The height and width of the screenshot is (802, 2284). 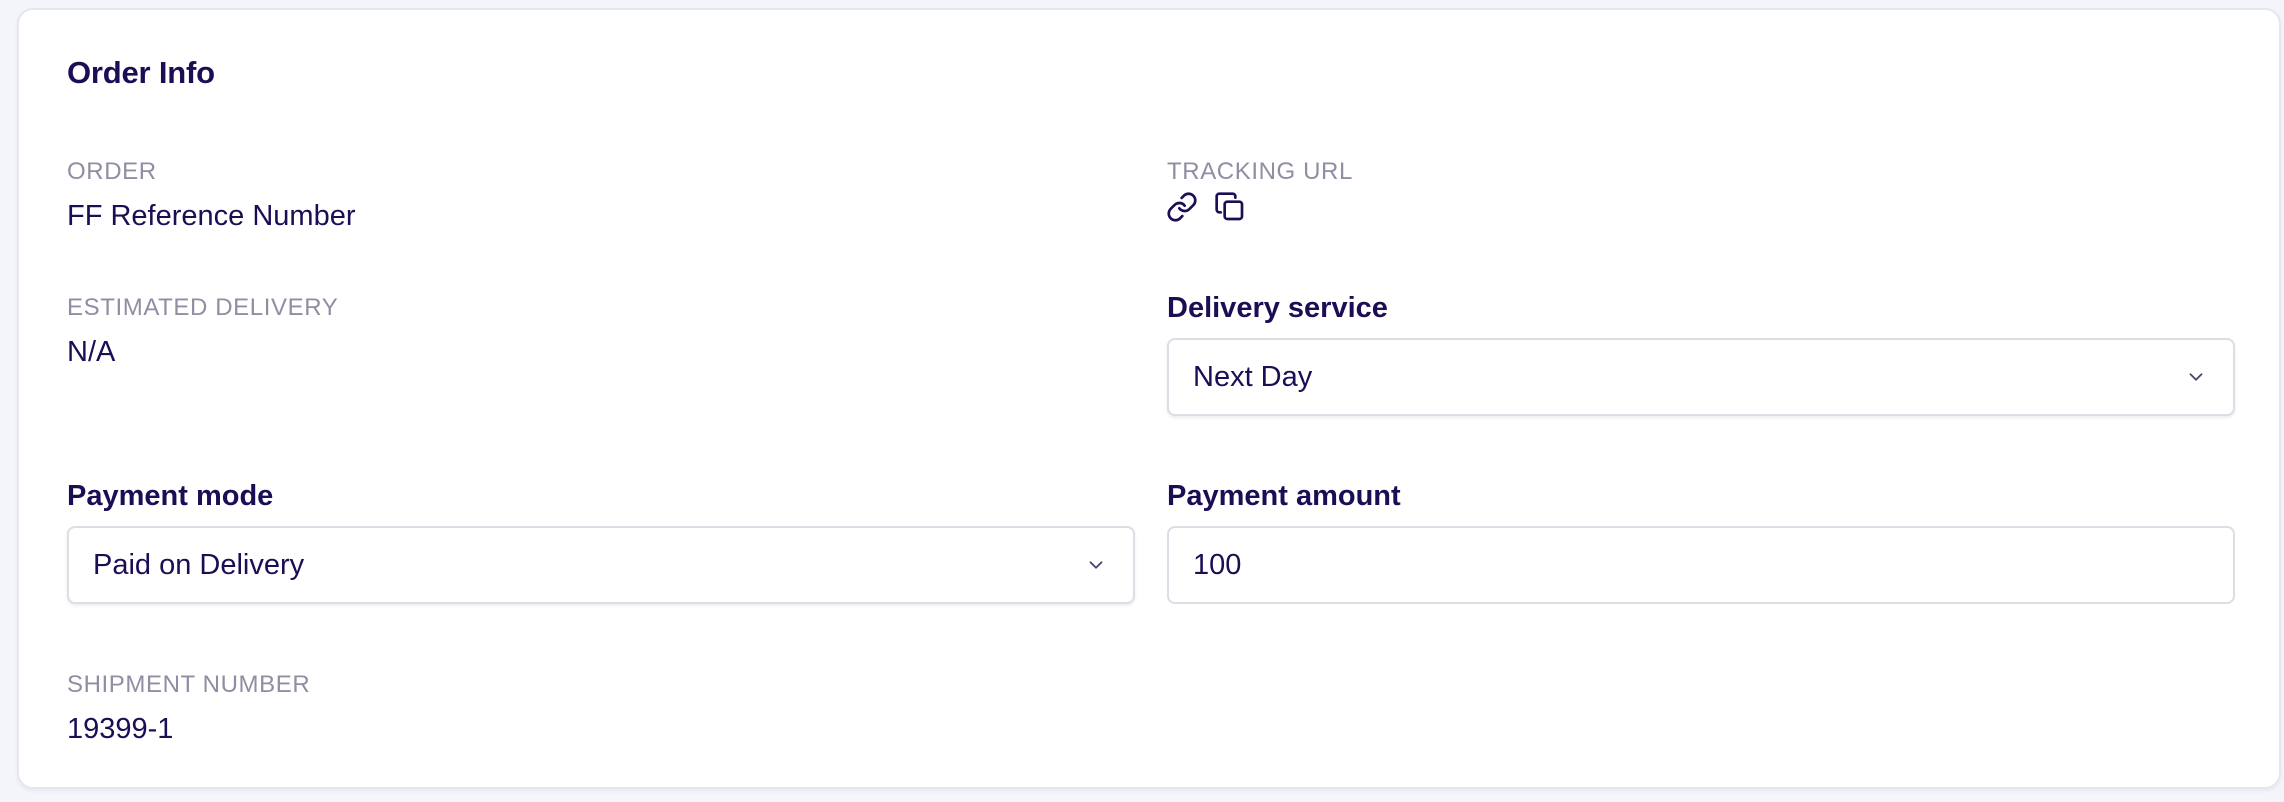 What do you see at coordinates (1260, 171) in the screenshot?
I see `tracking-url-label: TRACKING URL` at bounding box center [1260, 171].